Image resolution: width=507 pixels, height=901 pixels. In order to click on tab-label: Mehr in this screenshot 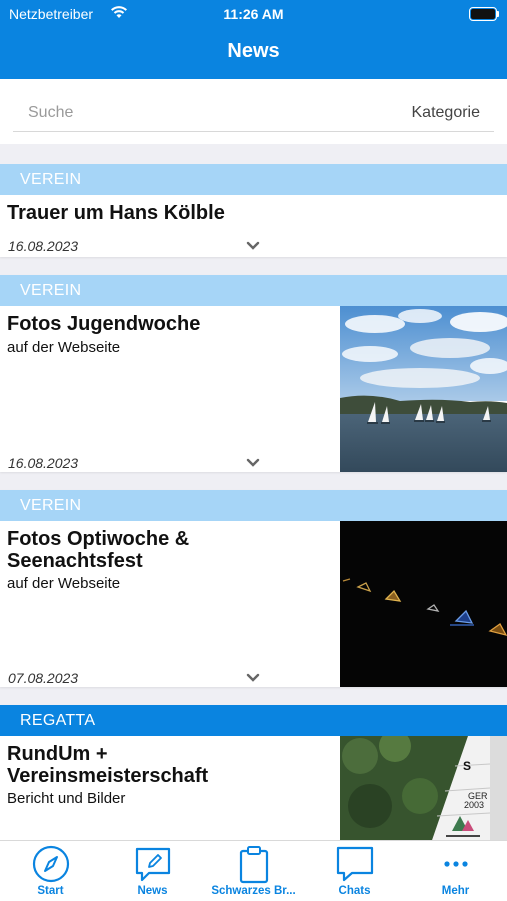, I will do `click(455, 891)`.